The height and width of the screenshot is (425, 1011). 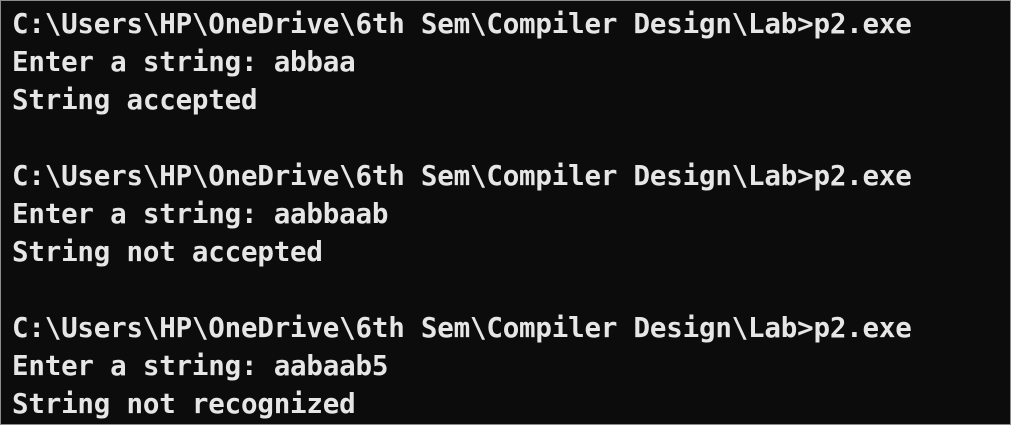 I want to click on input-prompt-line: Enter a string: aabaab5, so click(x=200, y=366).